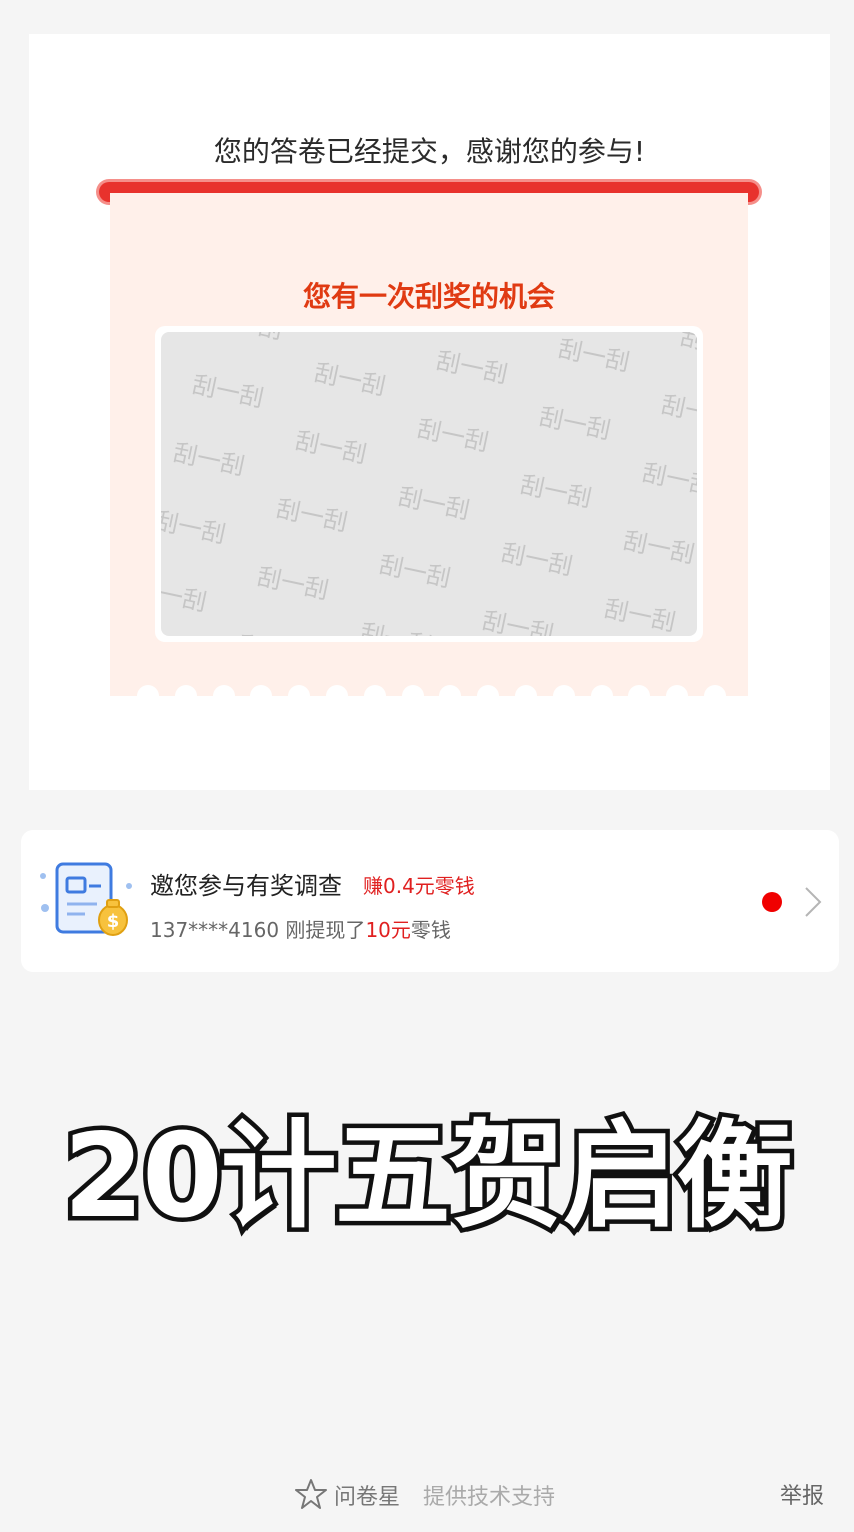 The height and width of the screenshot is (1532, 854). Describe the element at coordinates (772, 902) in the screenshot. I see `notification-dot` at that location.